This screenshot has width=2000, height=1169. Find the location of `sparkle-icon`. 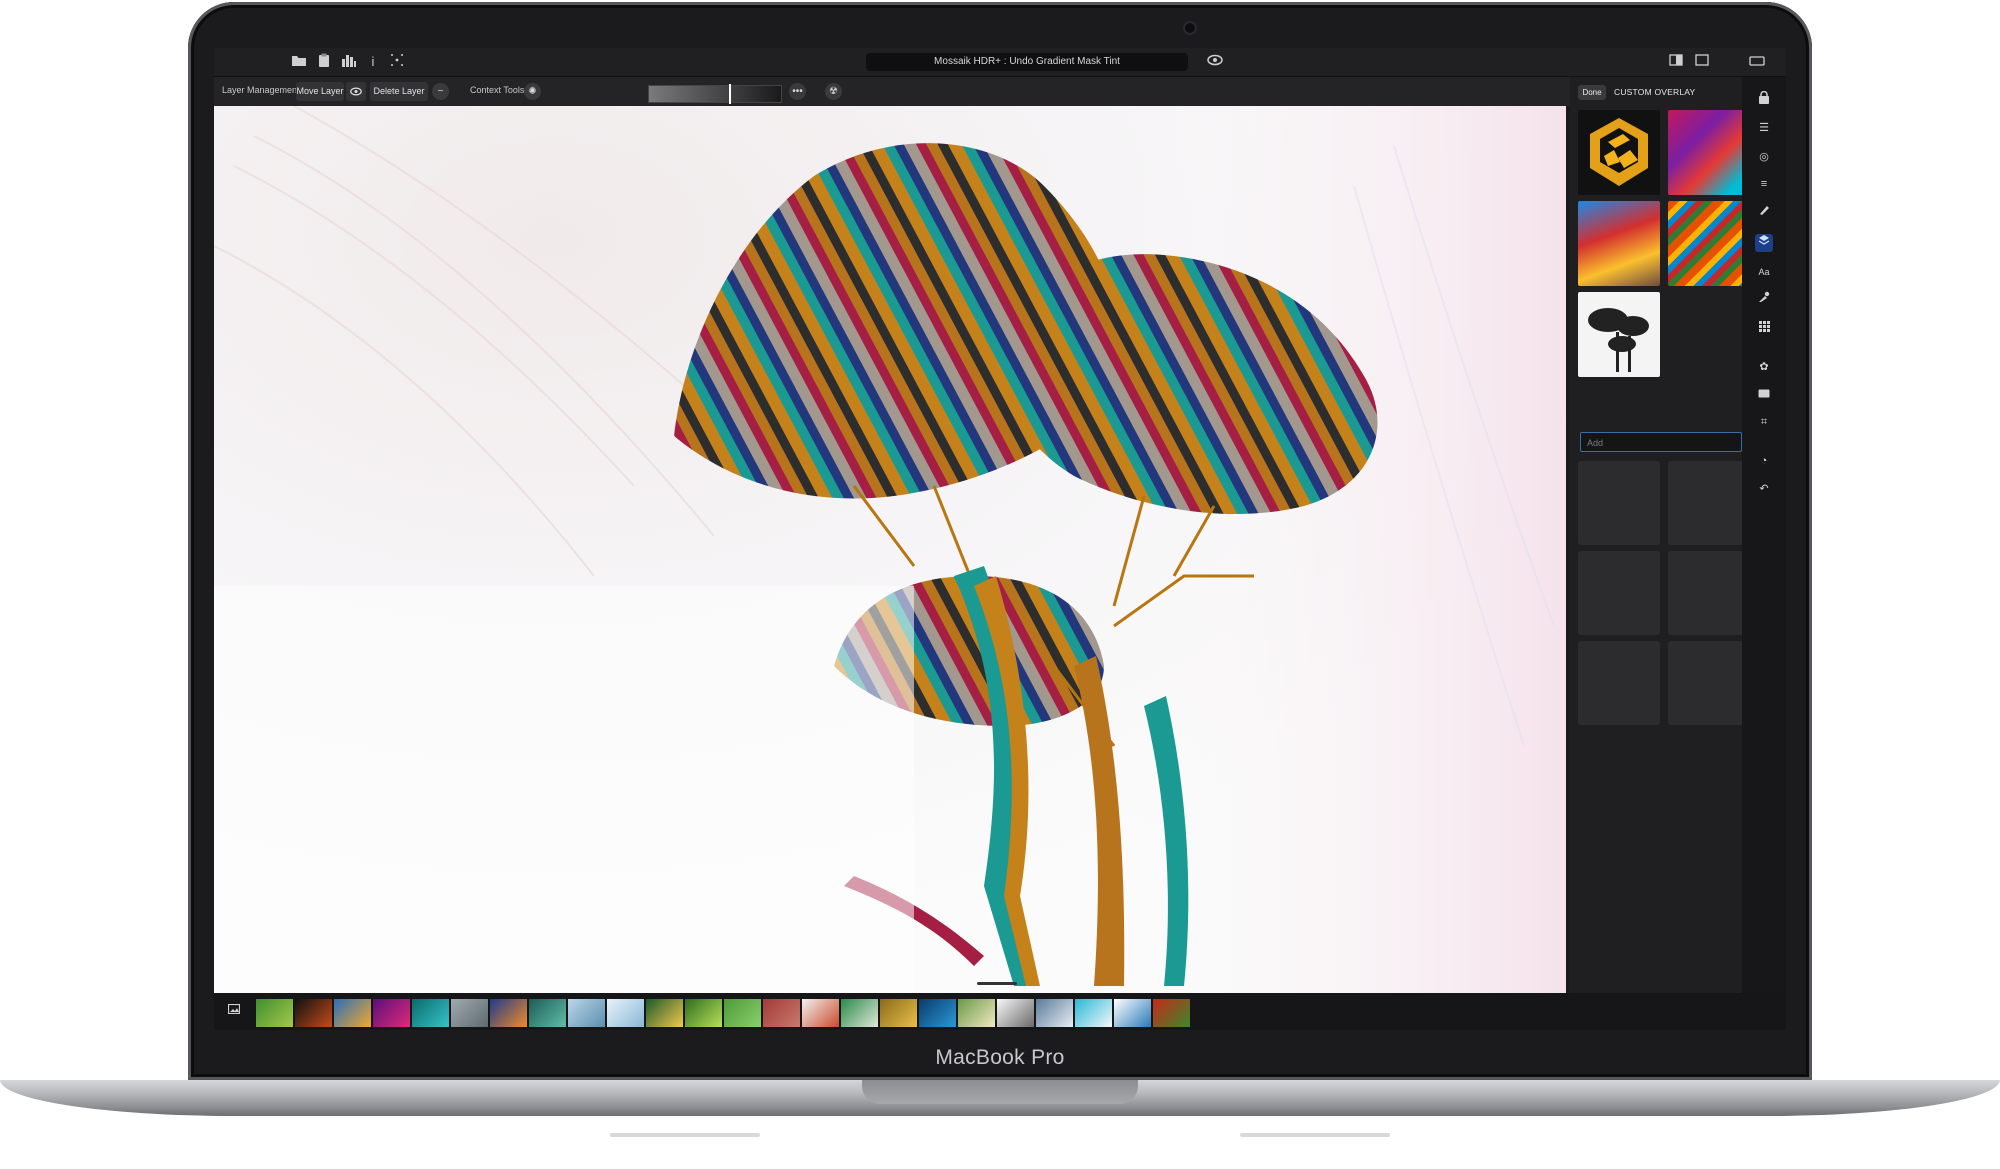

sparkle-icon is located at coordinates (397, 62).